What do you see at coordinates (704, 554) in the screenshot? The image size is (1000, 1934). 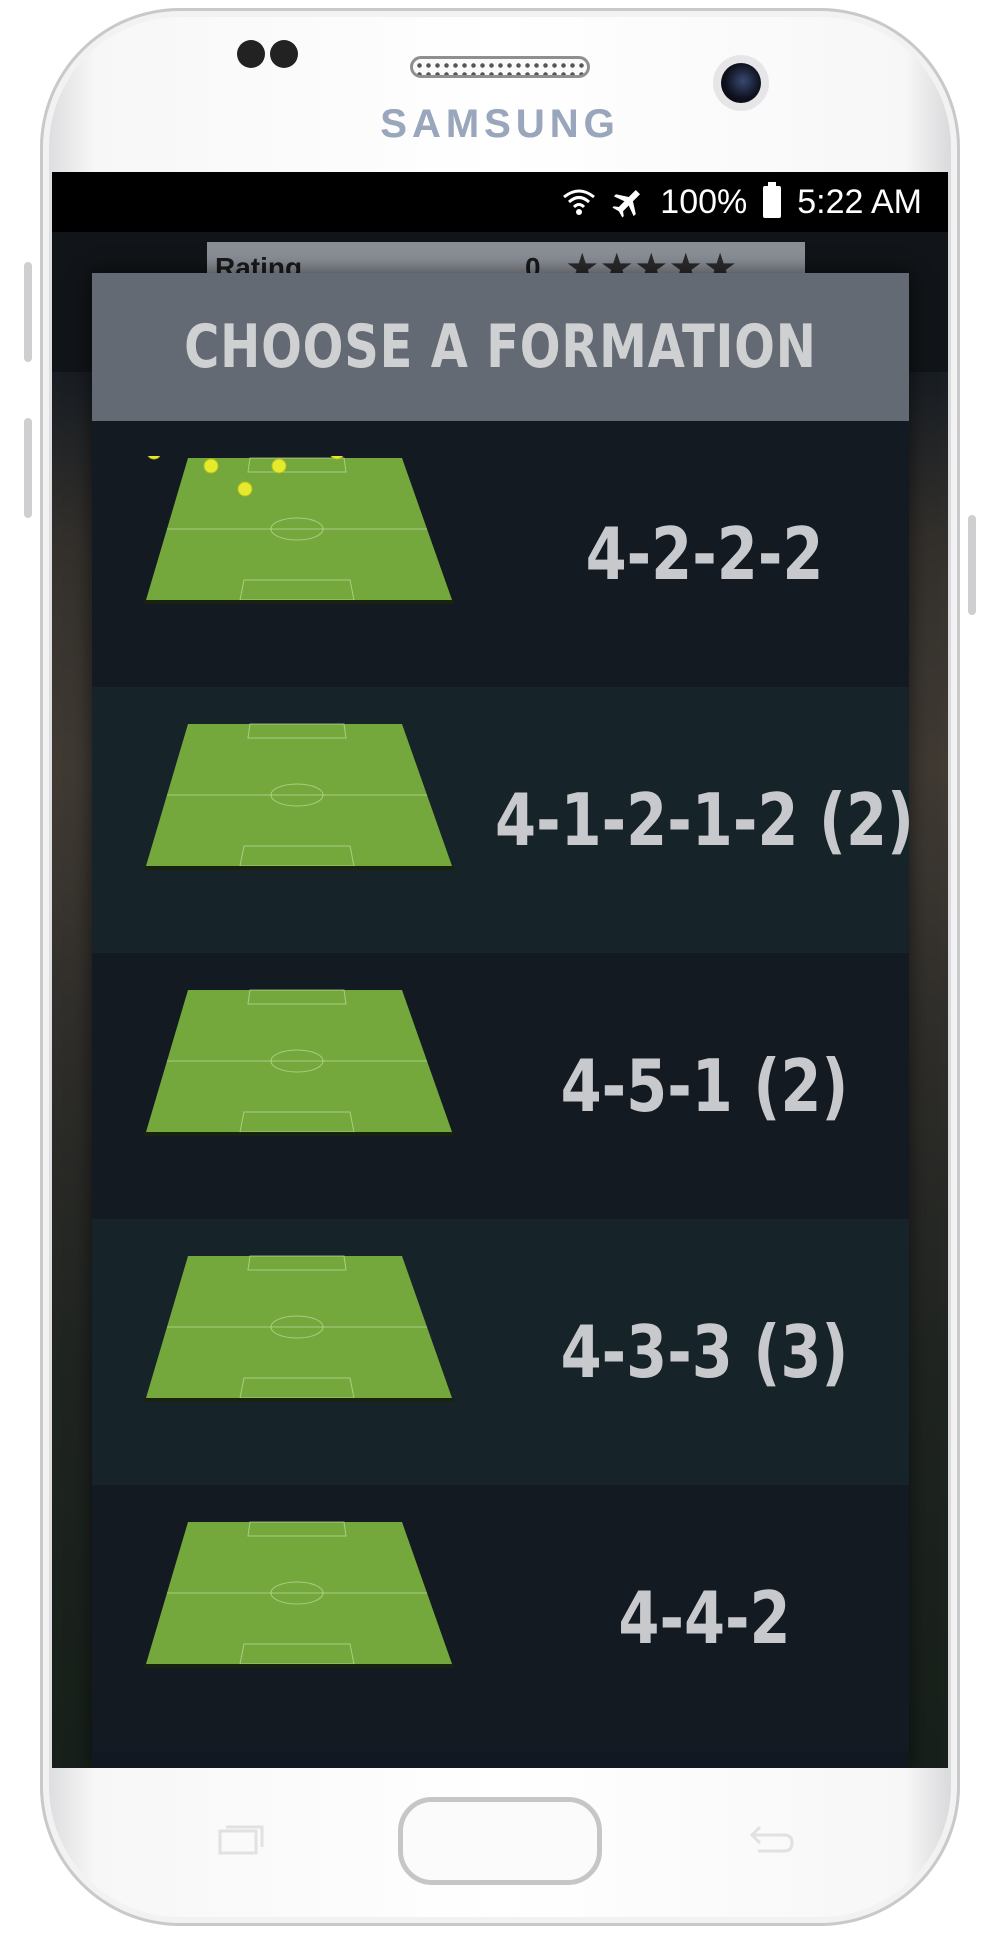 I see `formation-name: 4-2-2-2` at bounding box center [704, 554].